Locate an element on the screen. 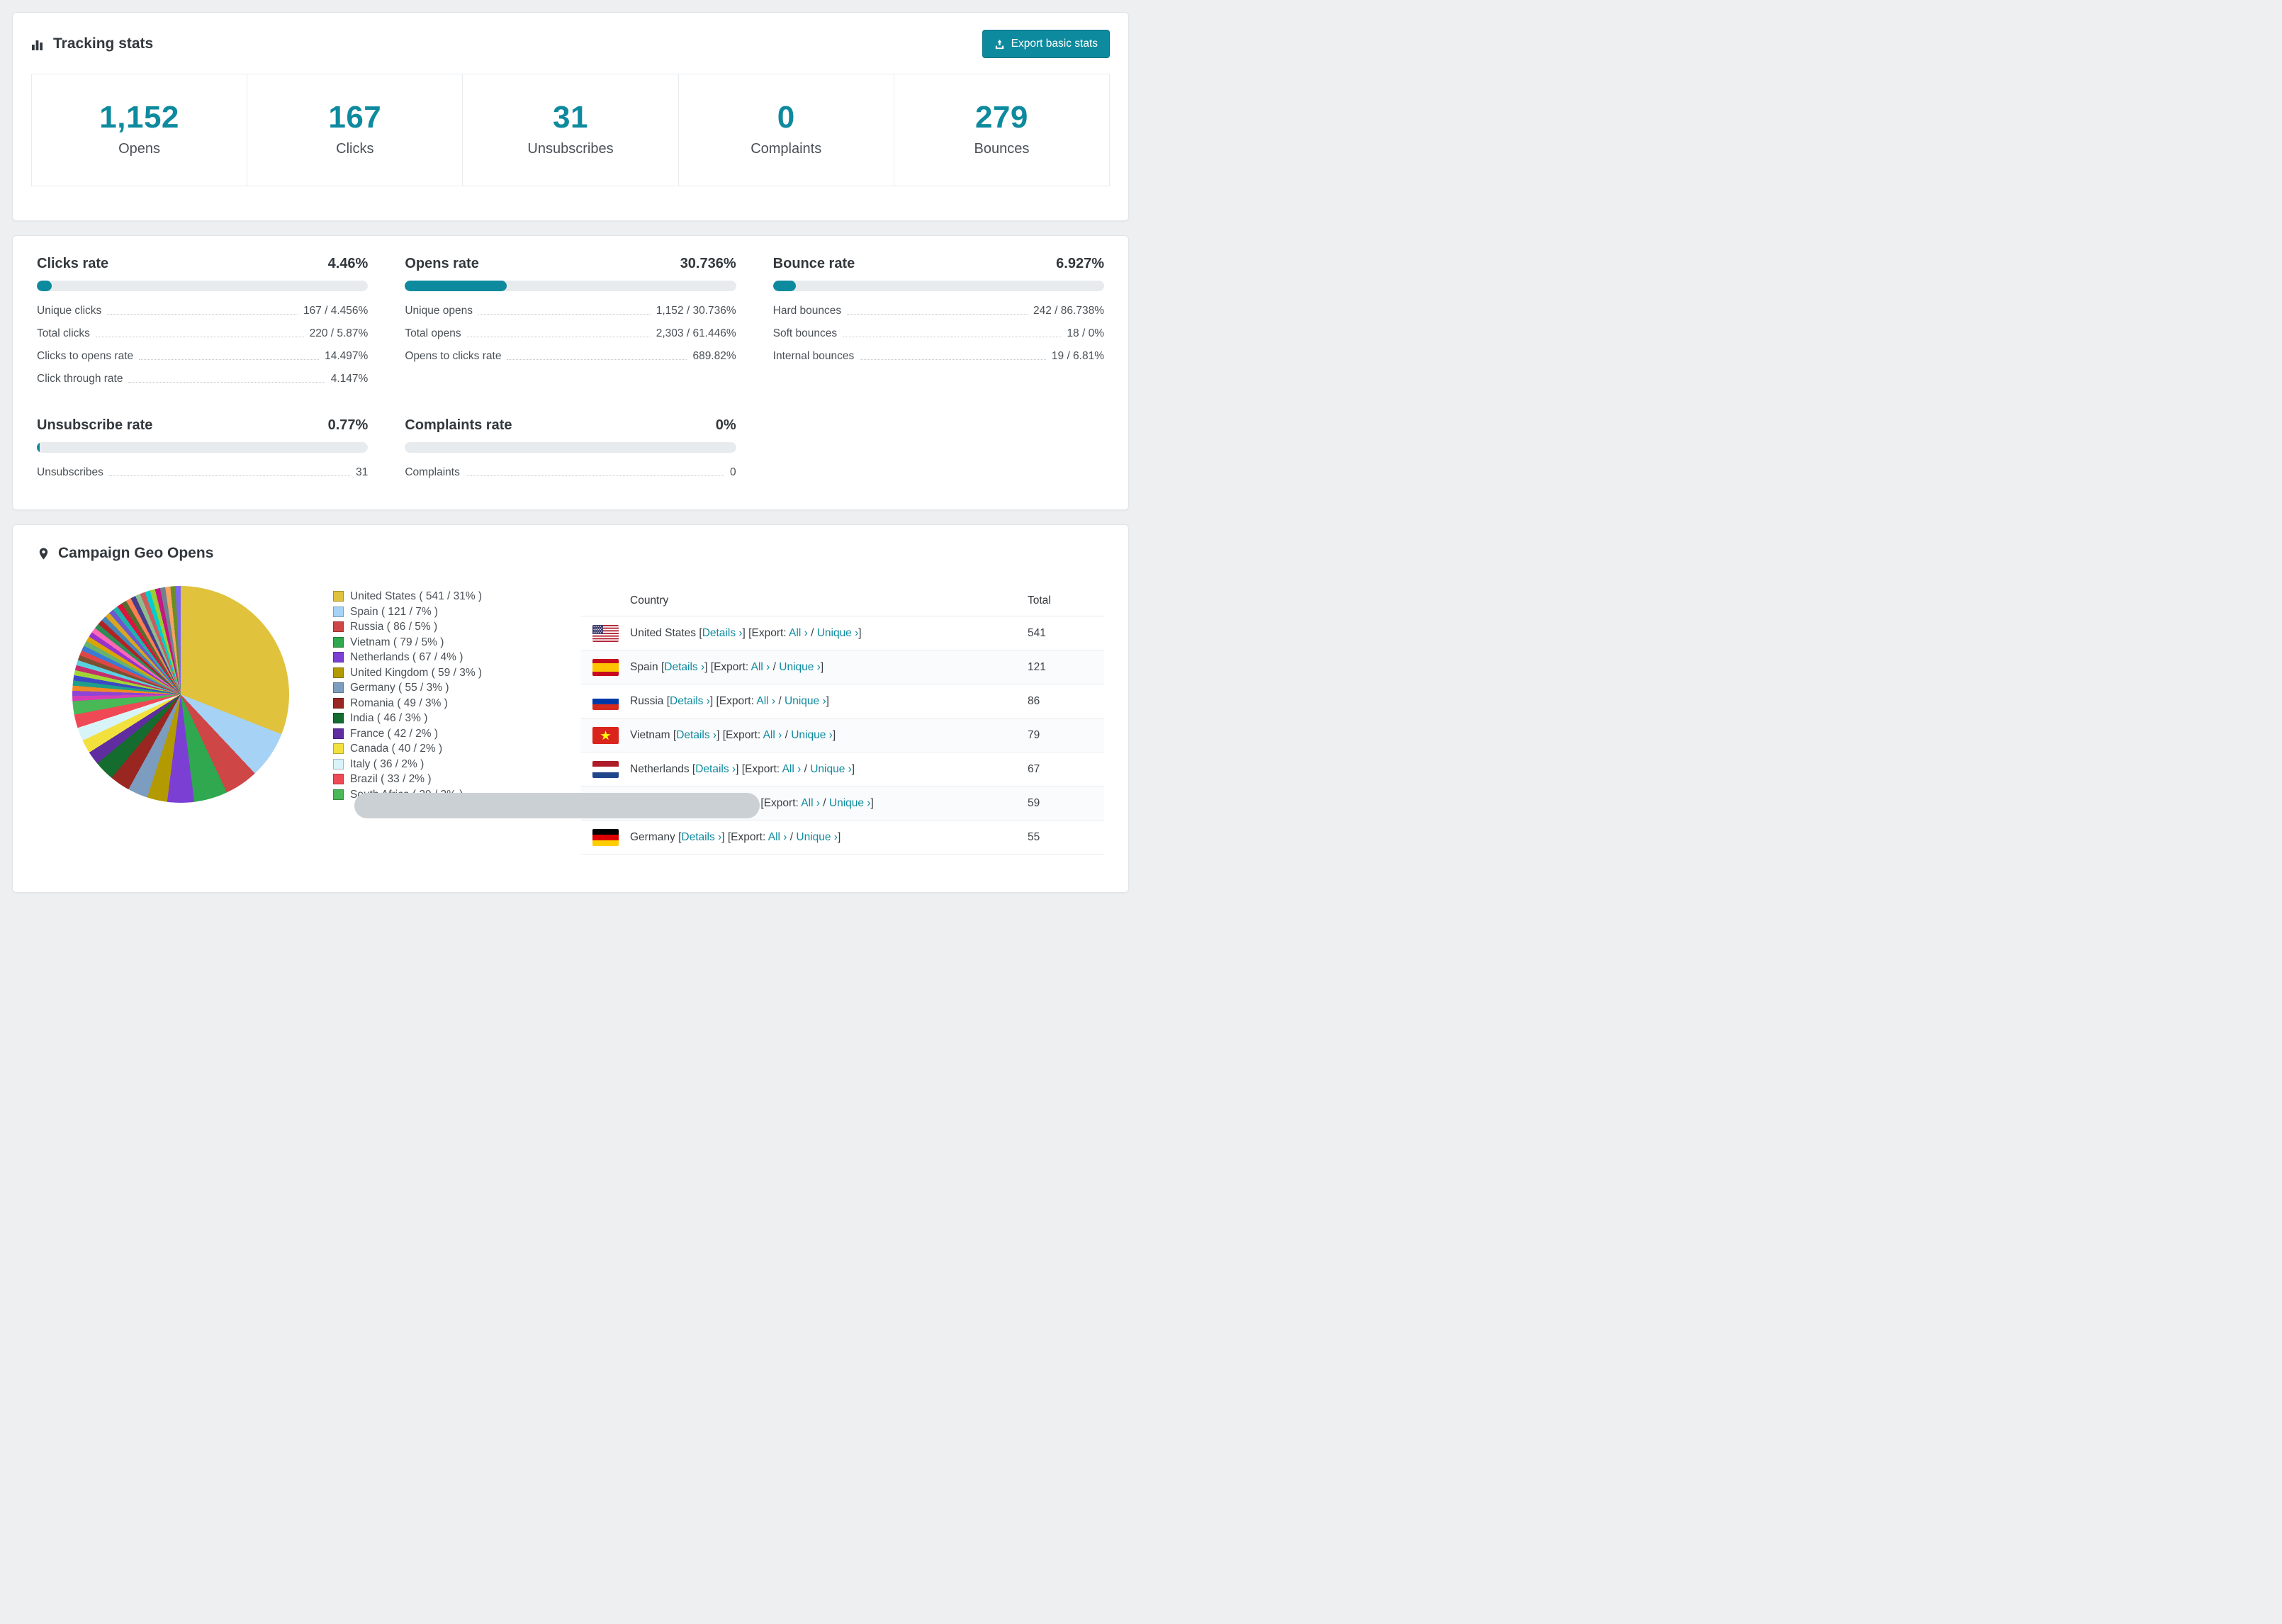 This screenshot has height=1624, width=2282. rate-head: Bounce rate 6.927% is located at coordinates (939, 264).